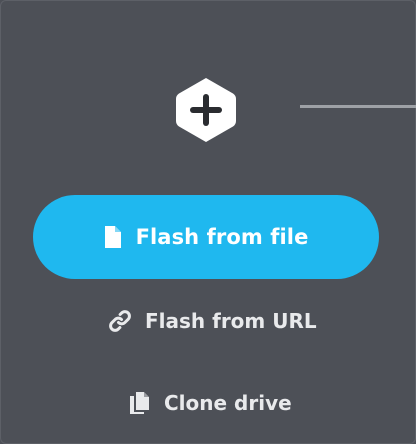 The width and height of the screenshot is (416, 444). I want to click on copy-icon, so click(140, 403).